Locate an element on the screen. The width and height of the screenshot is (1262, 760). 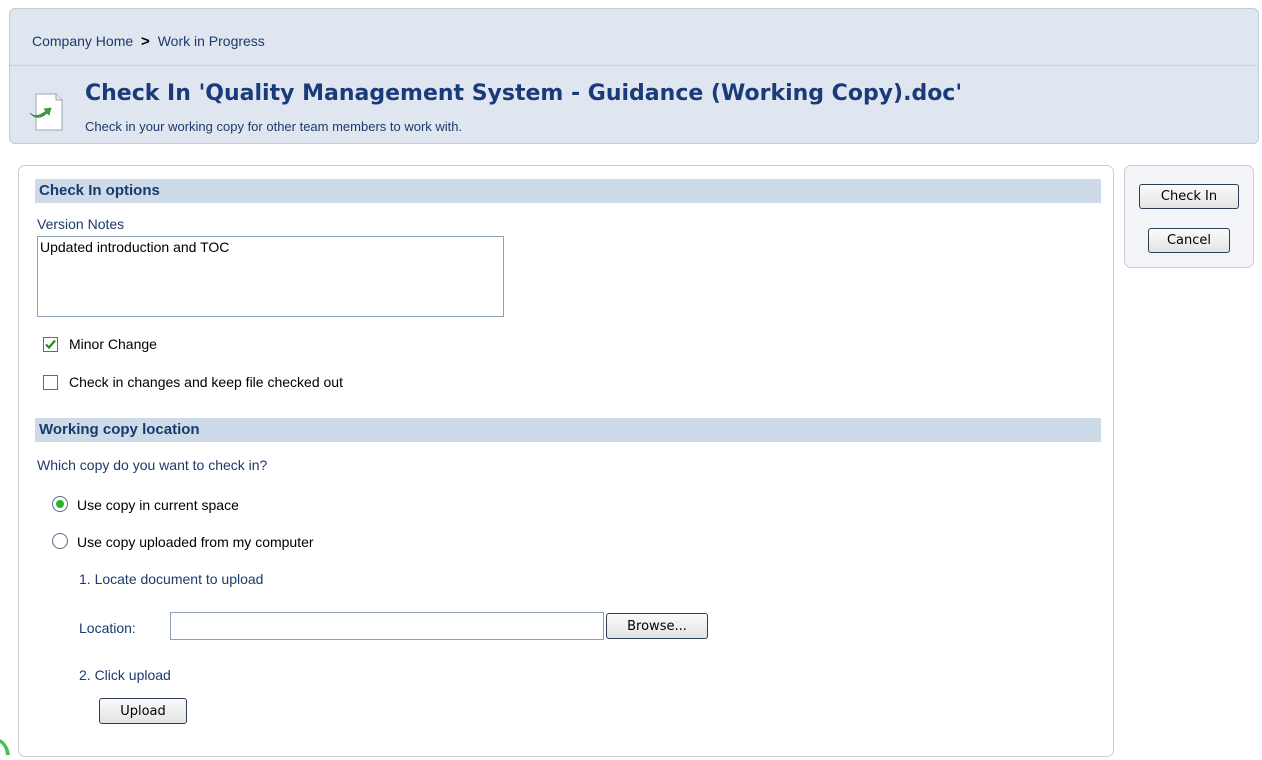
minor-change-checkbox is located at coordinates (50, 344).